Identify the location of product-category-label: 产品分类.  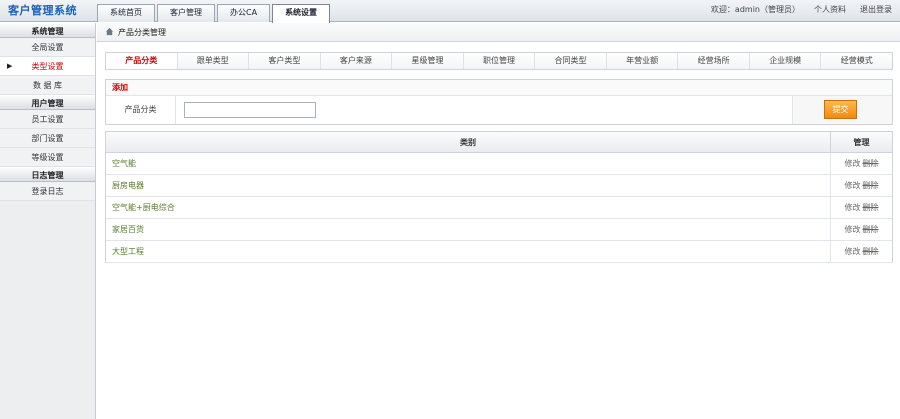
(141, 110).